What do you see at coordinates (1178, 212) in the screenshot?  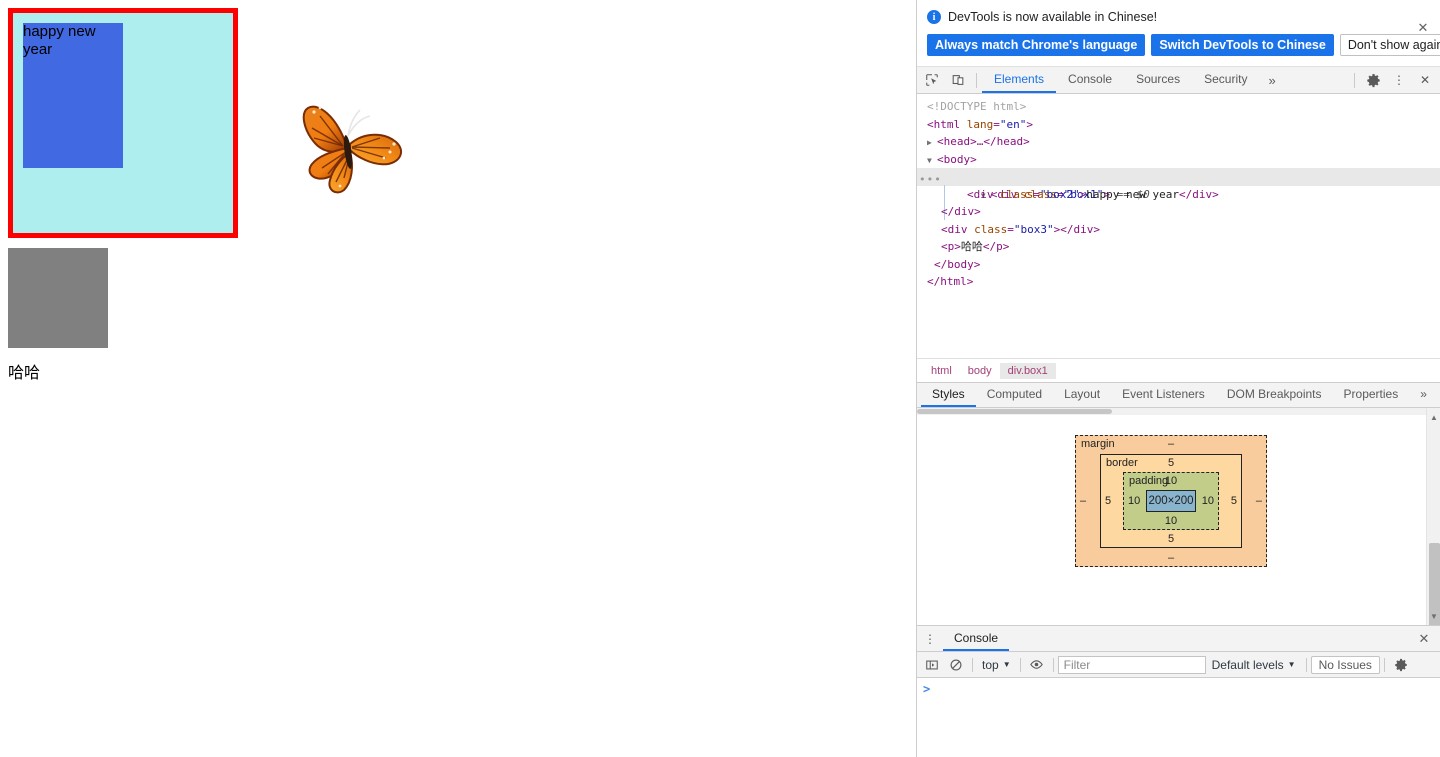 I see `dom-line-div-box1-close: </div>` at bounding box center [1178, 212].